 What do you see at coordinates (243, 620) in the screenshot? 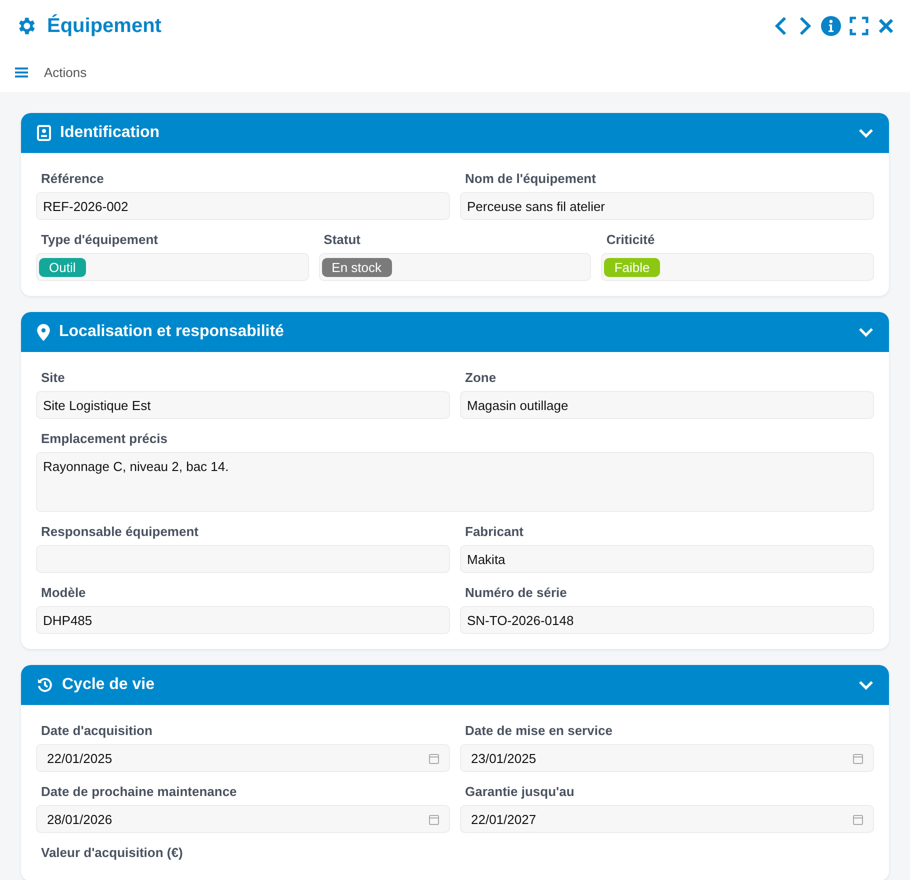
I see `input-field: DHP485` at bounding box center [243, 620].